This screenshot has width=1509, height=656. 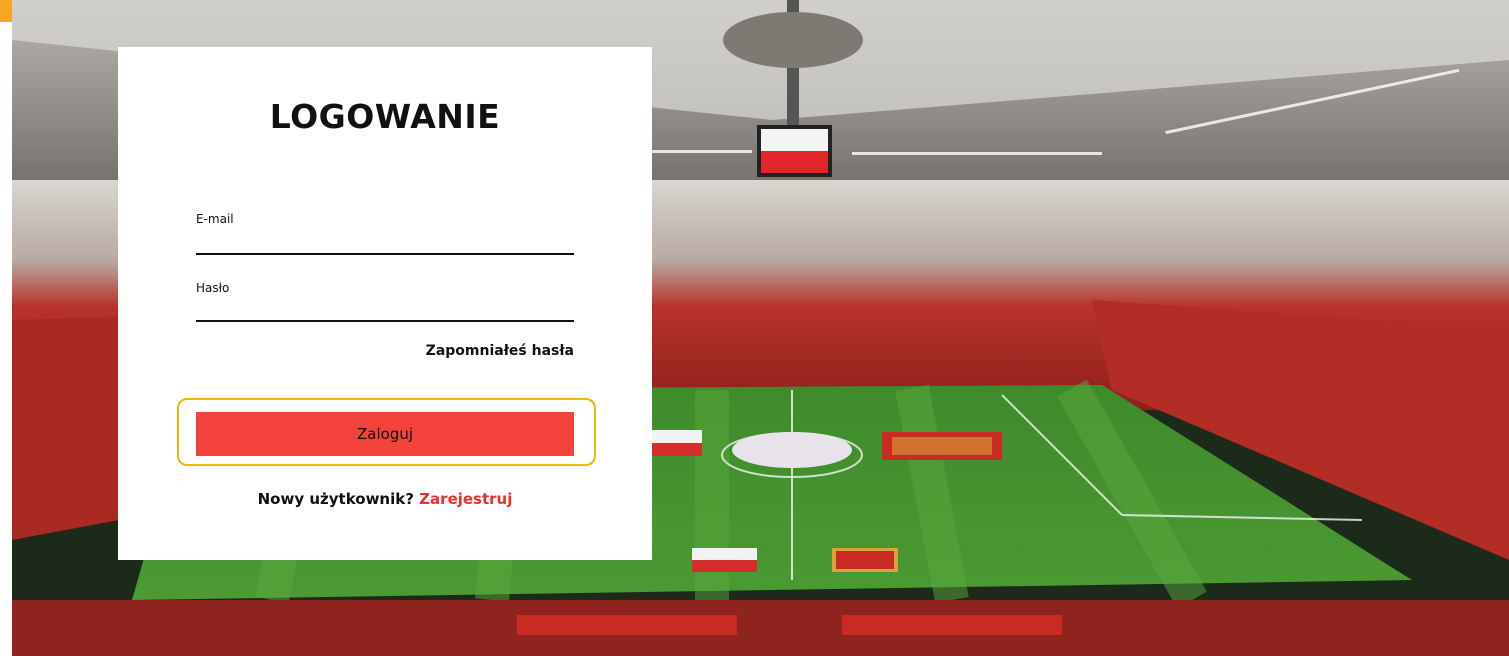 What do you see at coordinates (500, 351) in the screenshot?
I see `forgot-password-link: Zapomniałeś hasła` at bounding box center [500, 351].